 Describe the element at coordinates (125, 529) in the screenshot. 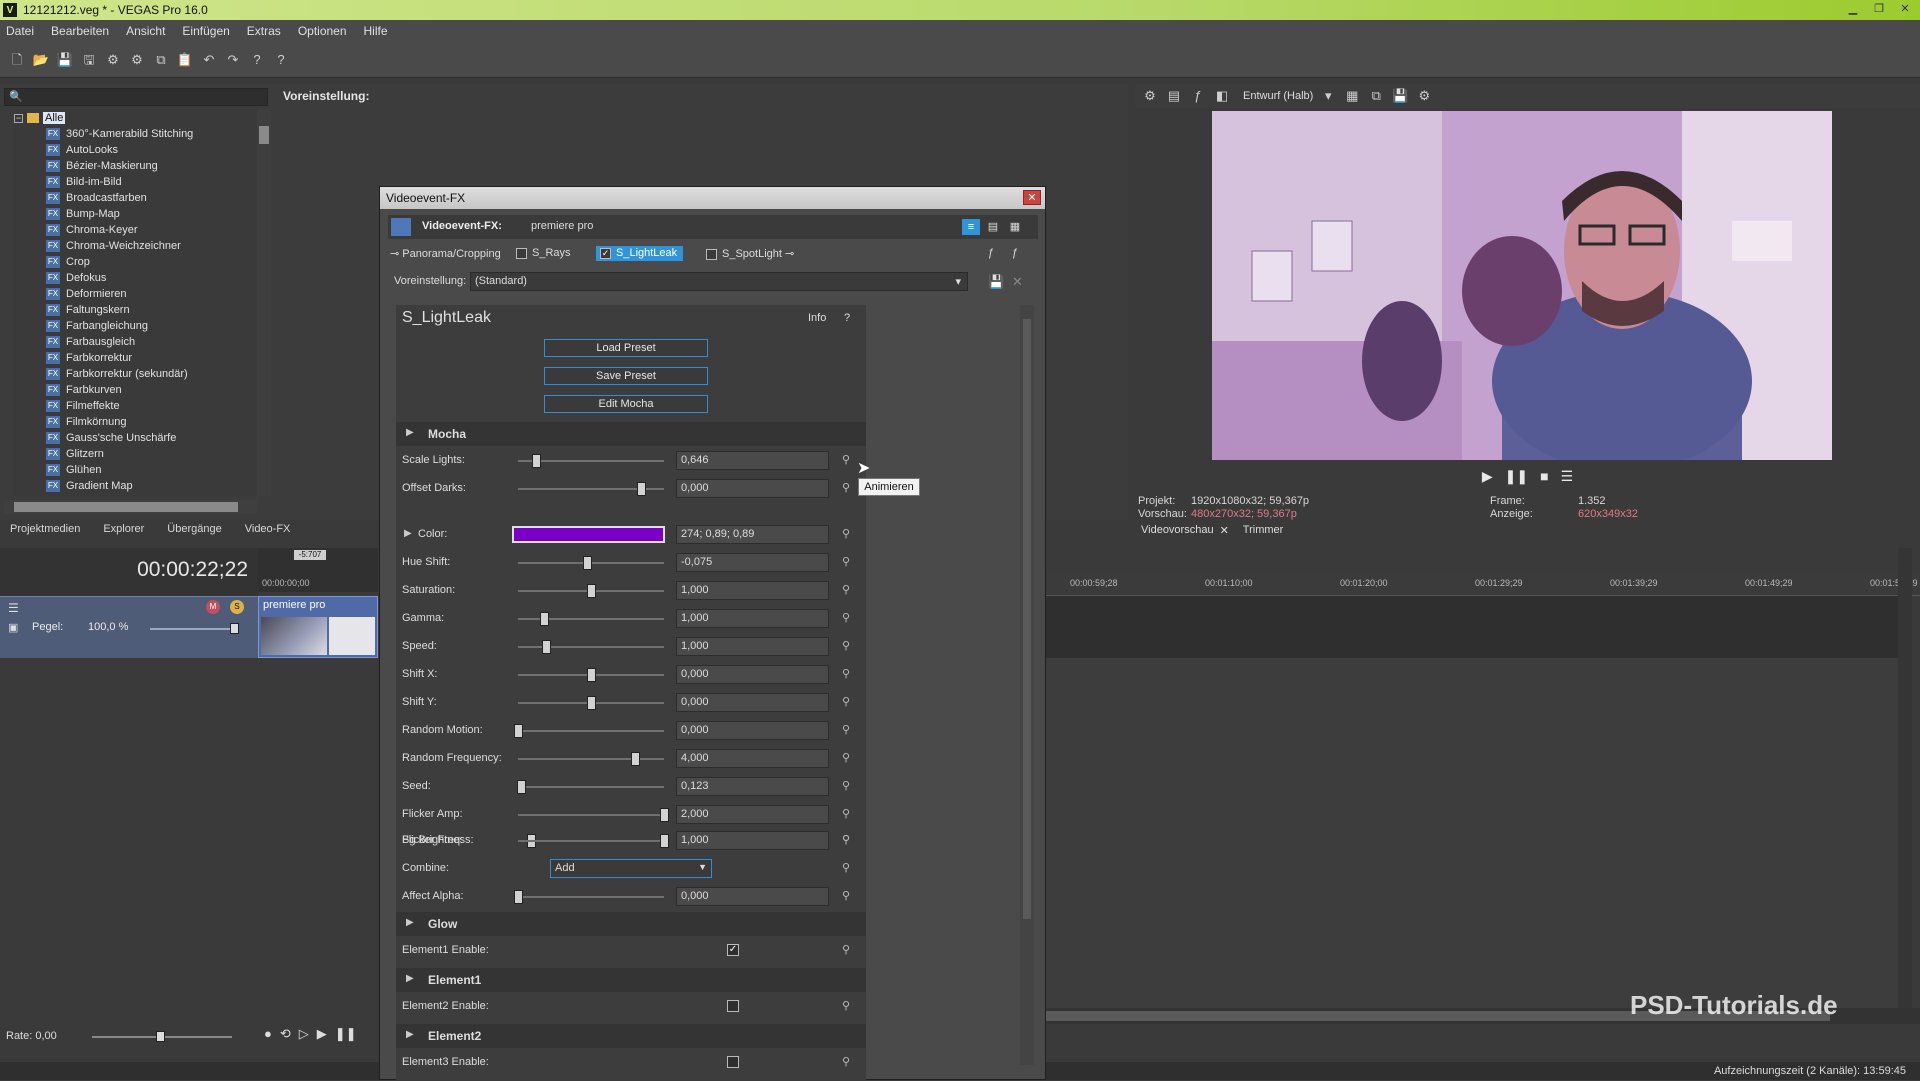

I see `tab-explorer: Explorer` at that location.